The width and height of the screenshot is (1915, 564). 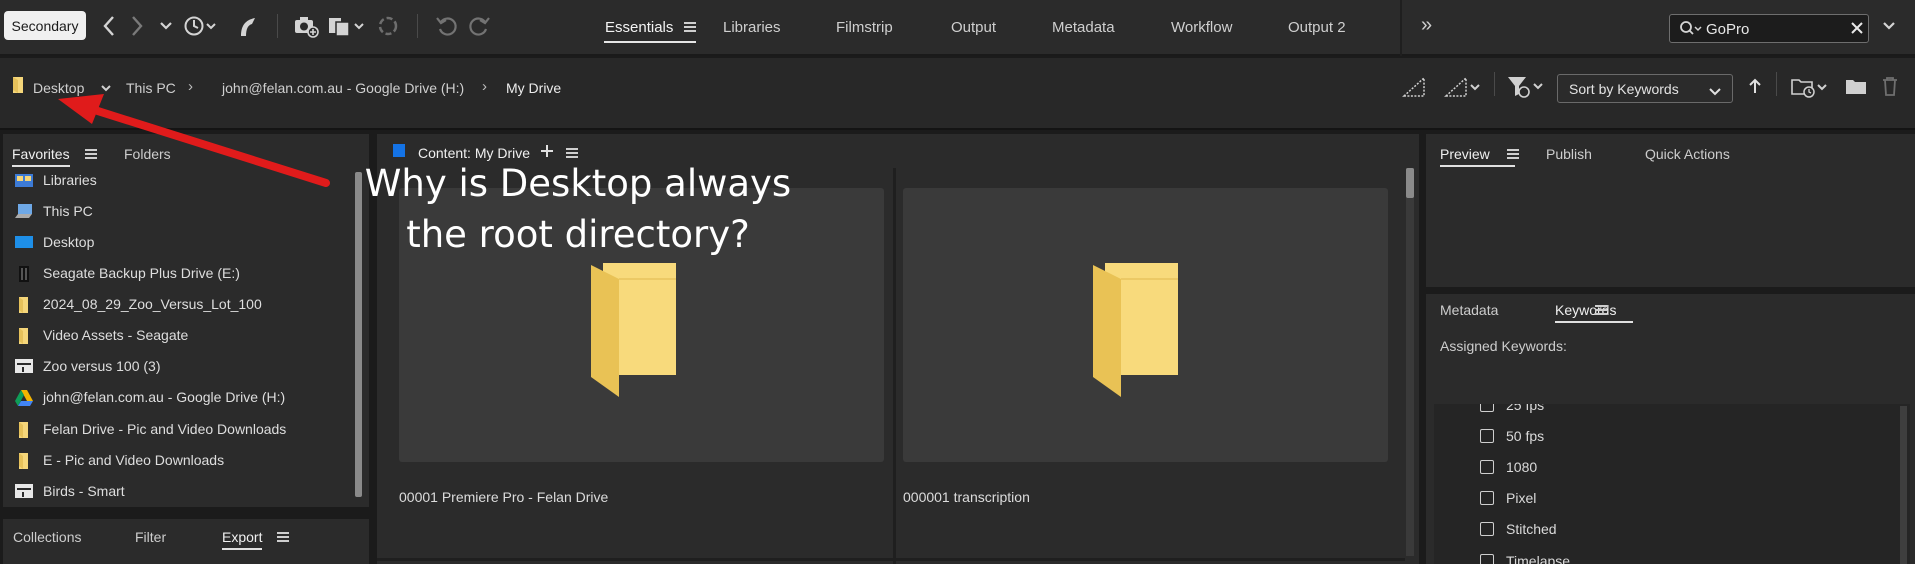 I want to click on annotation-line-2: the root directory?, so click(x=578, y=234).